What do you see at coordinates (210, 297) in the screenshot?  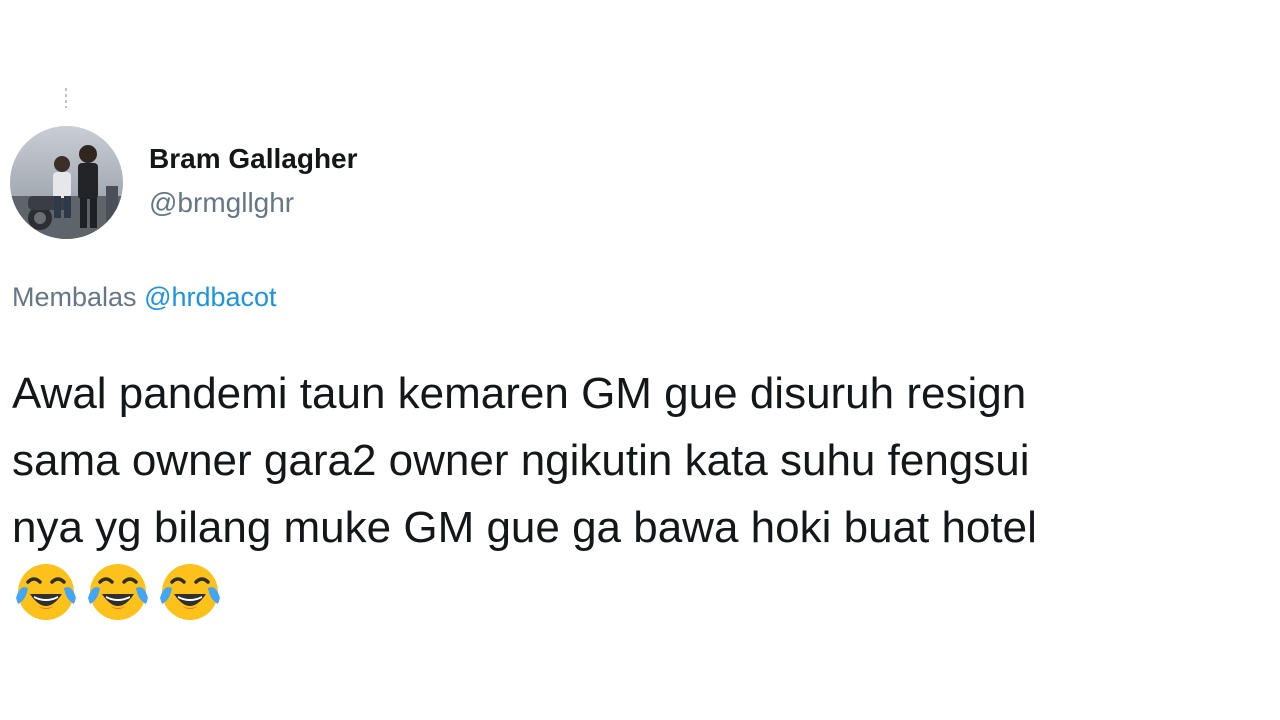 I see `reply-mention-link: @hrdbacot` at bounding box center [210, 297].